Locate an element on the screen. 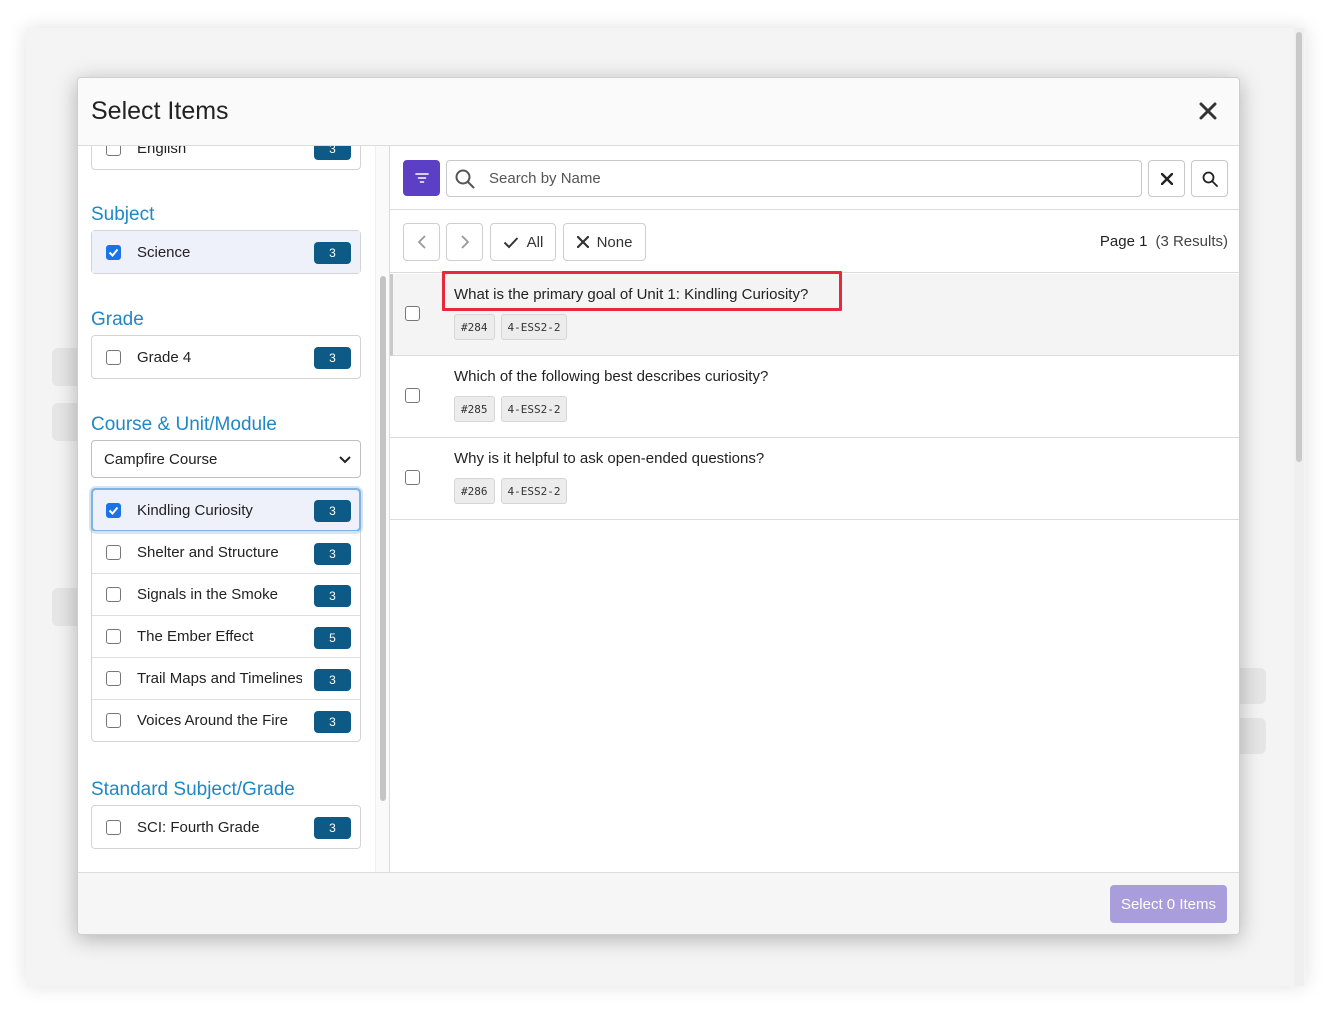  filter-item-label: SCI: Fourth Grade is located at coordinates (198, 827).